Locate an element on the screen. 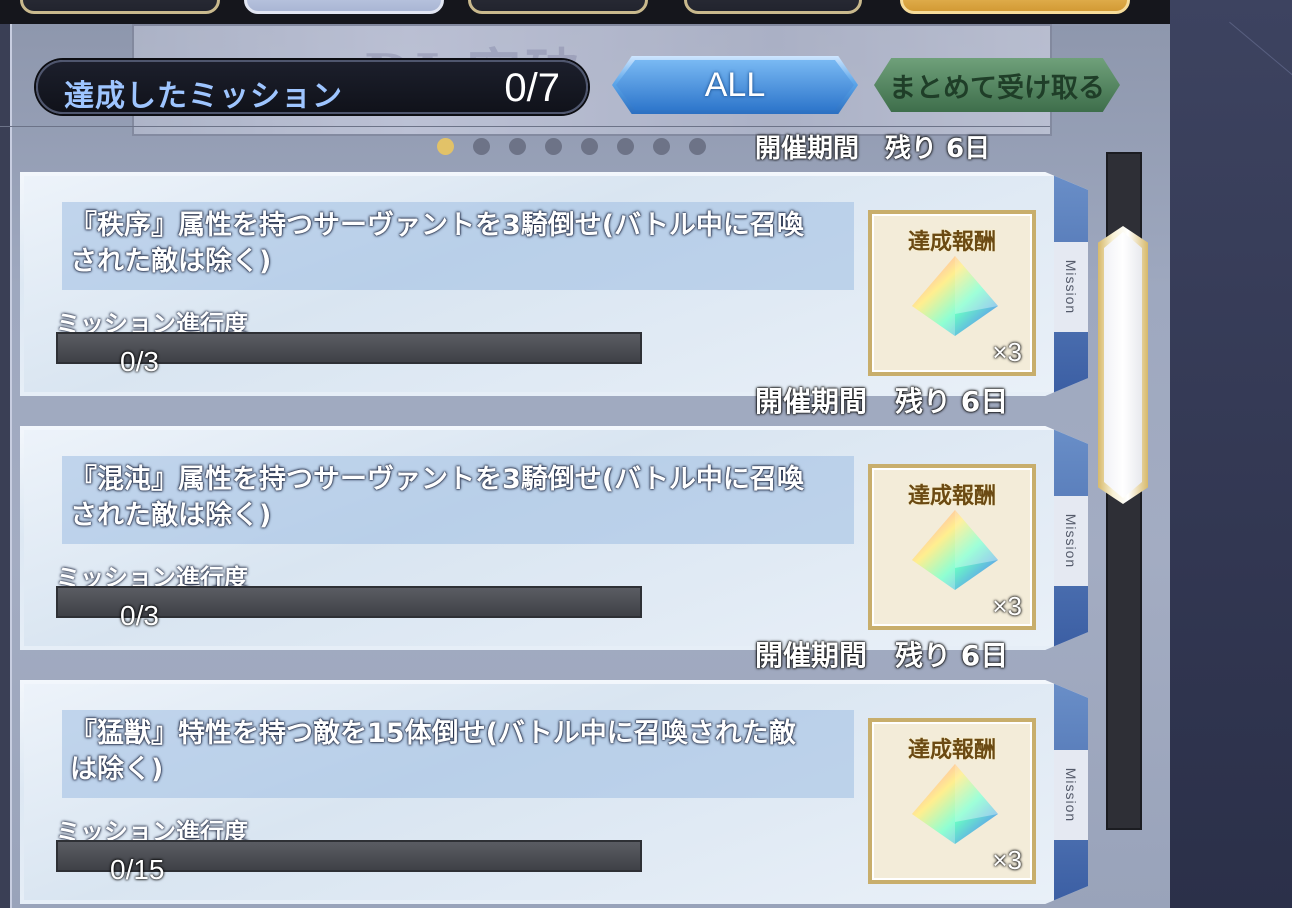 The image size is (1292, 908). banner-page-dots is located at coordinates (571, 146).